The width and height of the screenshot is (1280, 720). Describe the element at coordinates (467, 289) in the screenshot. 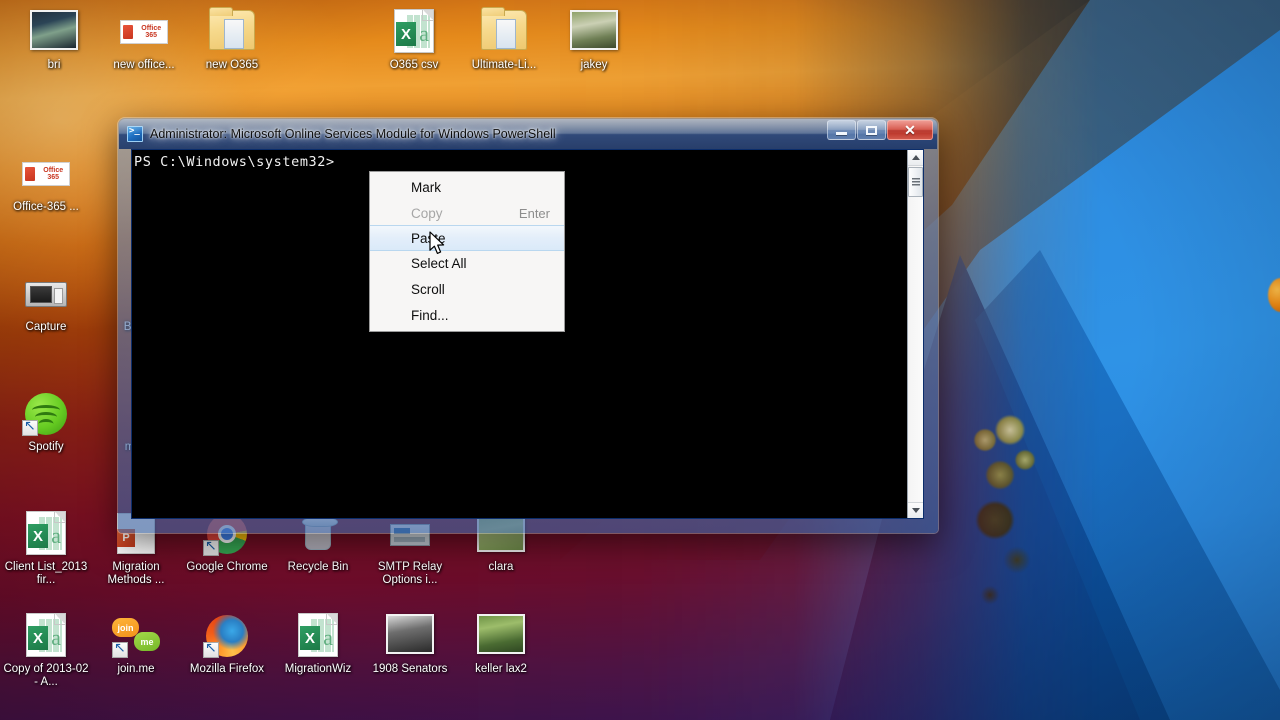

I see `context-menu-item-scroll: Scroll` at that location.